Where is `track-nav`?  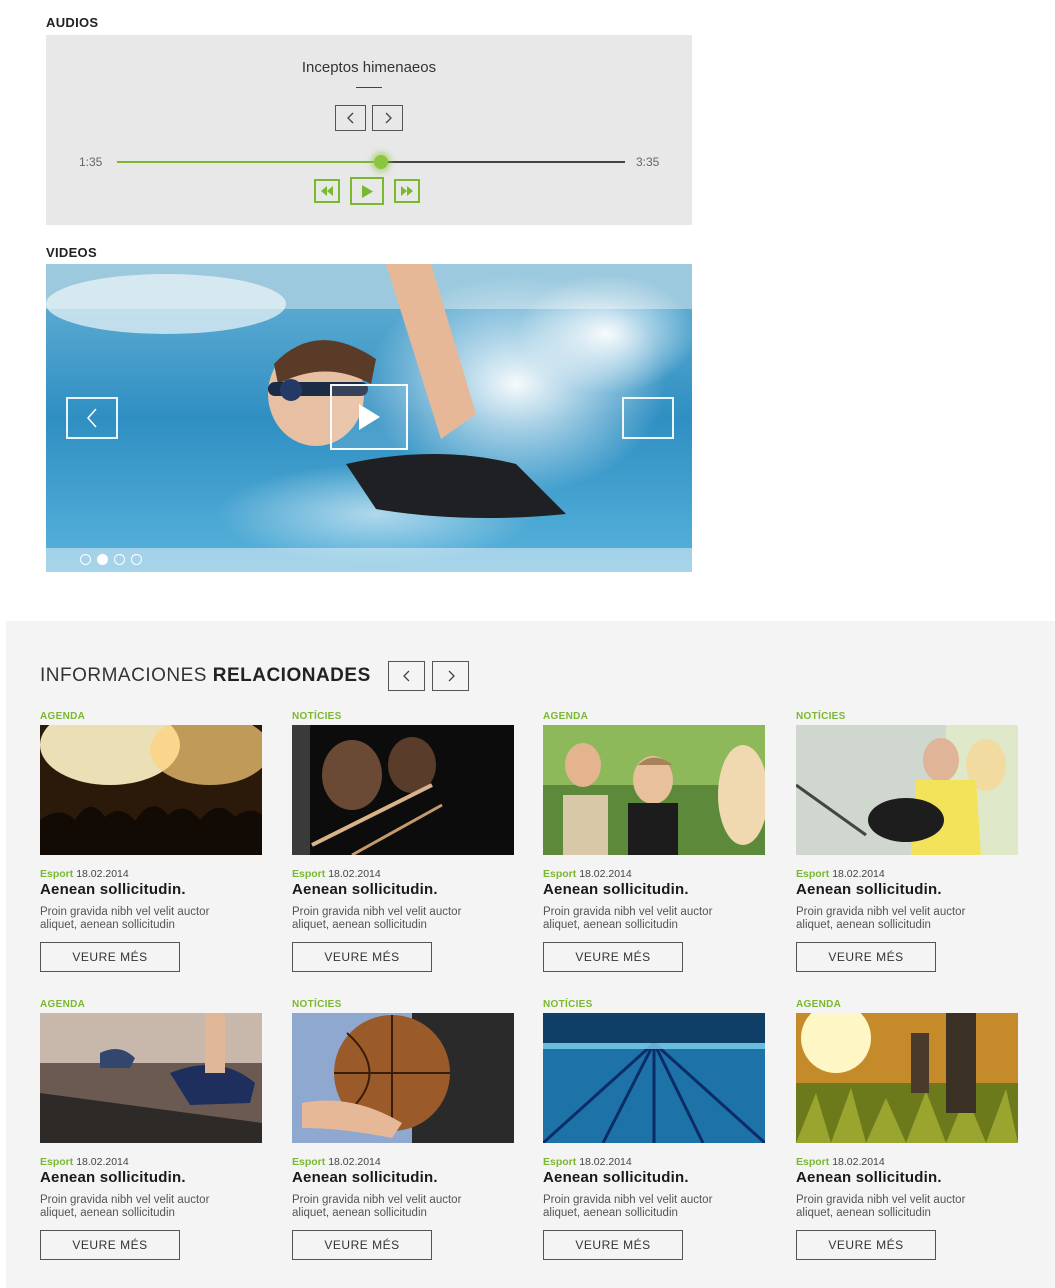
track-nav is located at coordinates (369, 118).